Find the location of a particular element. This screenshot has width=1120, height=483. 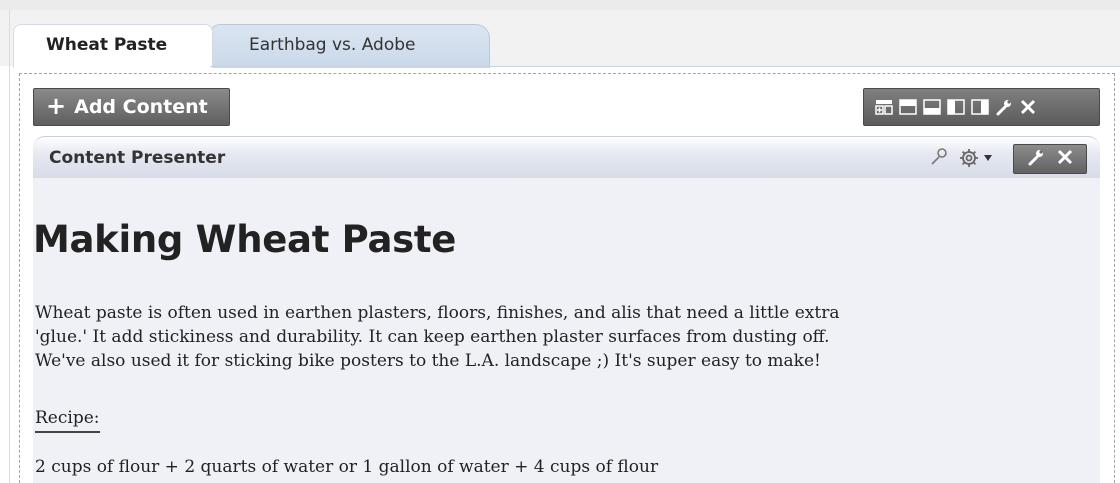

add-box-icon is located at coordinates (884, 107).